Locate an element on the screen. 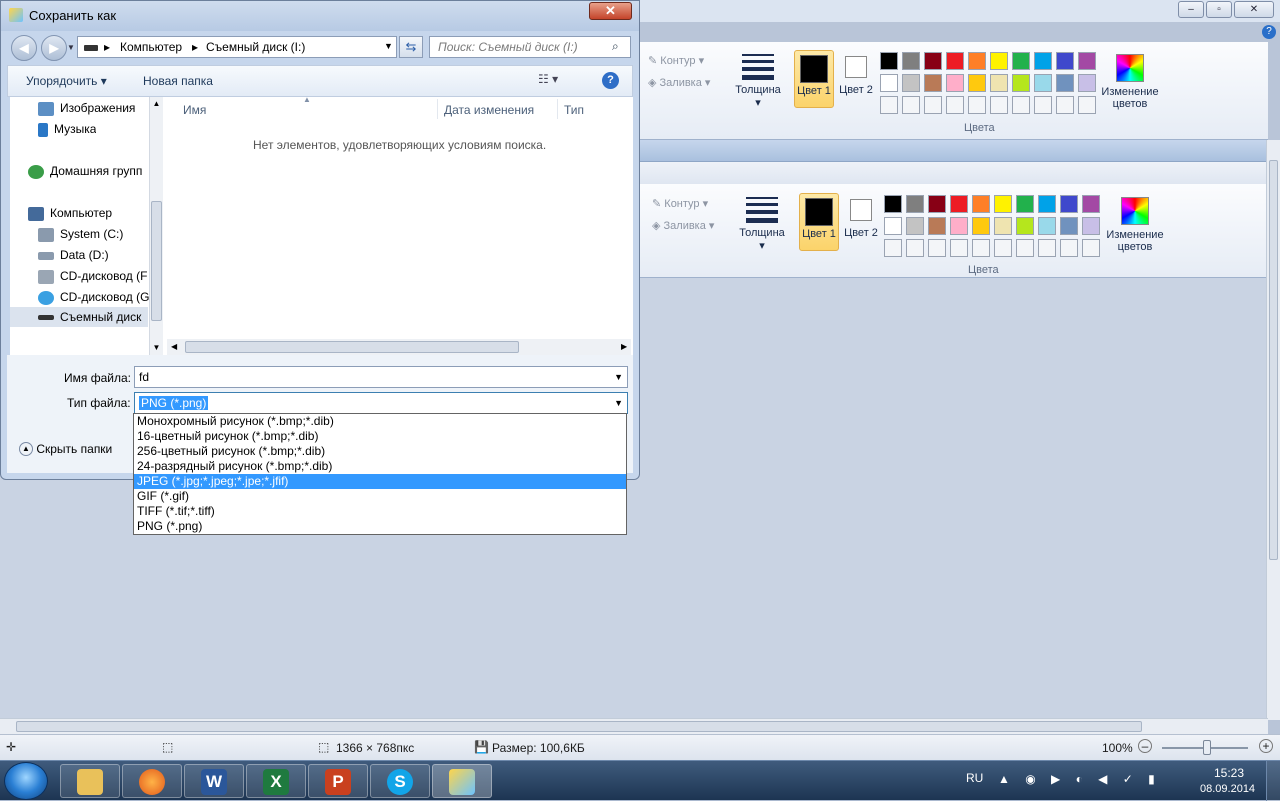 The width and height of the screenshot is (1280, 801). filetype-option: 16-цветный рисунок (*.bmp;*.dib) is located at coordinates (380, 436).